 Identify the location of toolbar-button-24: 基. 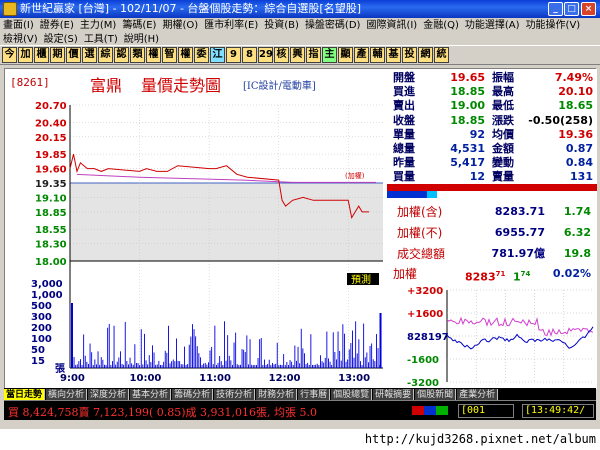
(393, 55).